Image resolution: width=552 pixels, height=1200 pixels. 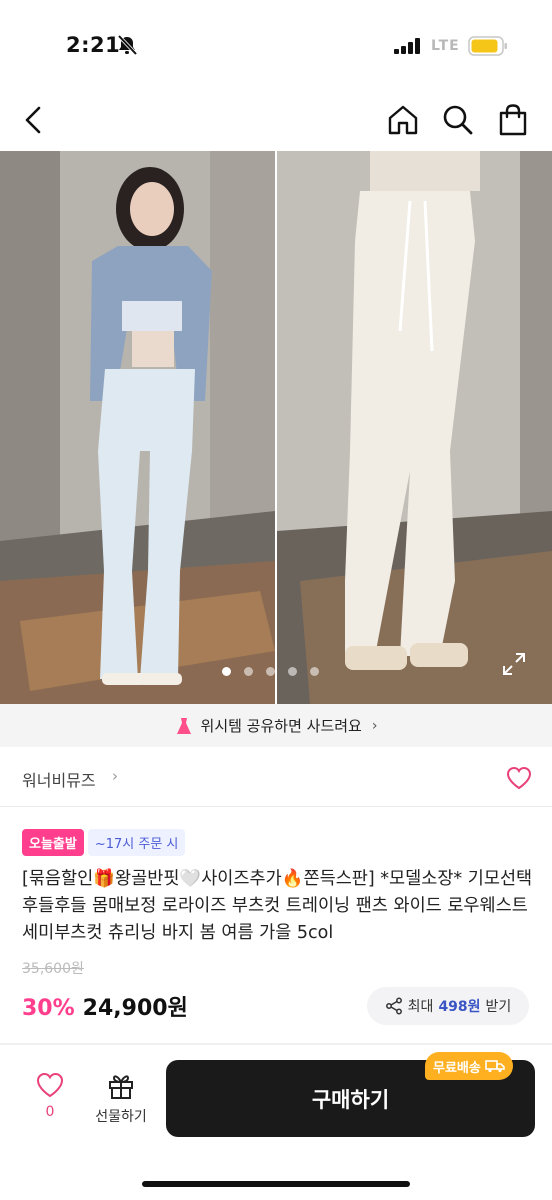 I want to click on expand-icon, so click(x=514, y=664).